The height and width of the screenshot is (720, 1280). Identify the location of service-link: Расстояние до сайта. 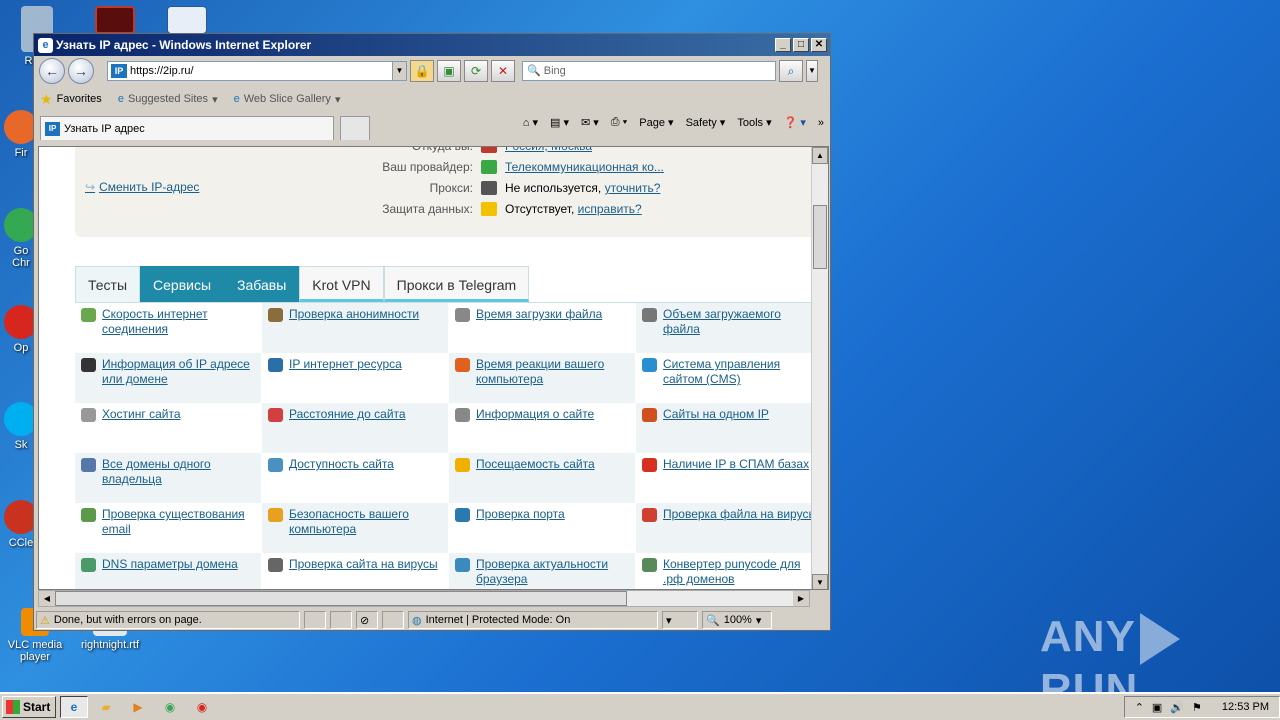
(347, 414).